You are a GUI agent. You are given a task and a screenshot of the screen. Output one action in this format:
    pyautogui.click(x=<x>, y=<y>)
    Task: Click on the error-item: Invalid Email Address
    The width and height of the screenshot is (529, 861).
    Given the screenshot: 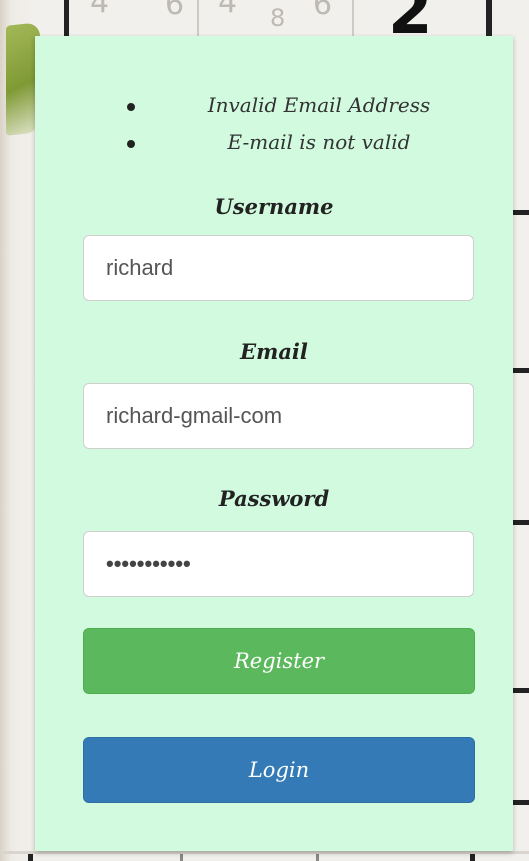 What is the action you would take?
    pyautogui.click(x=274, y=110)
    